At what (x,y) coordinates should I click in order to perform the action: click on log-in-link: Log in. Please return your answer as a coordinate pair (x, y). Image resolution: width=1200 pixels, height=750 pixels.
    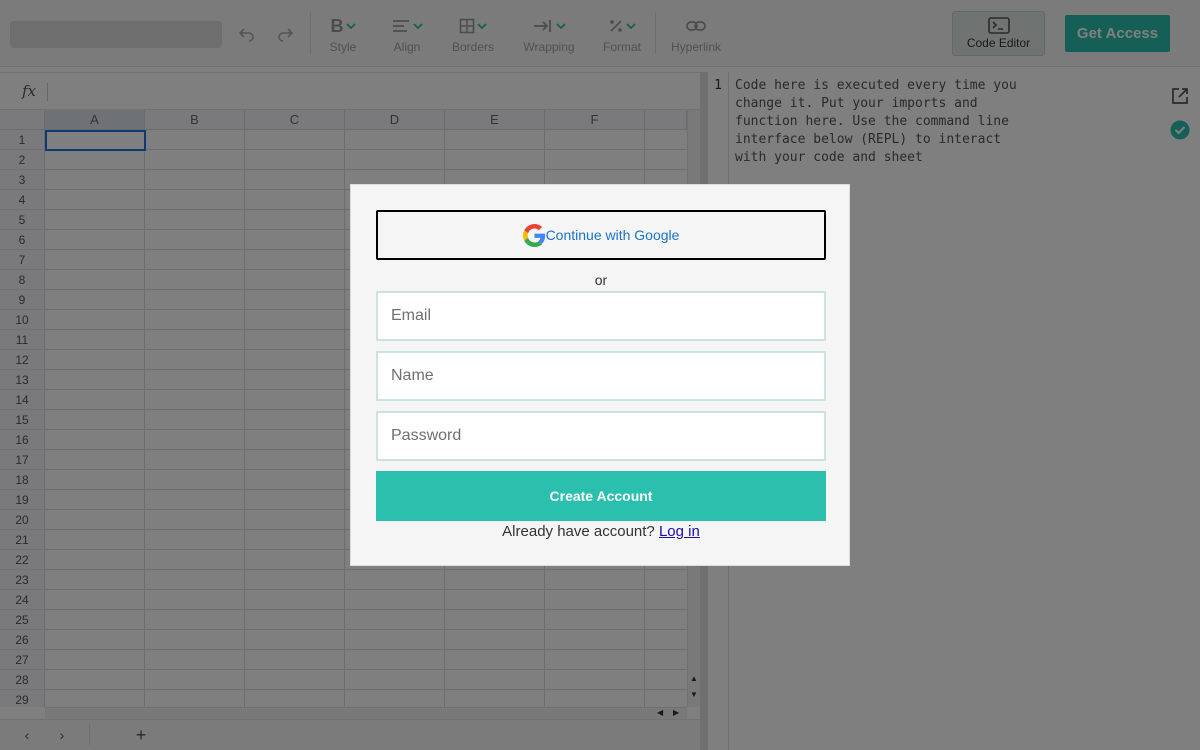
    Looking at the image, I should click on (679, 531).